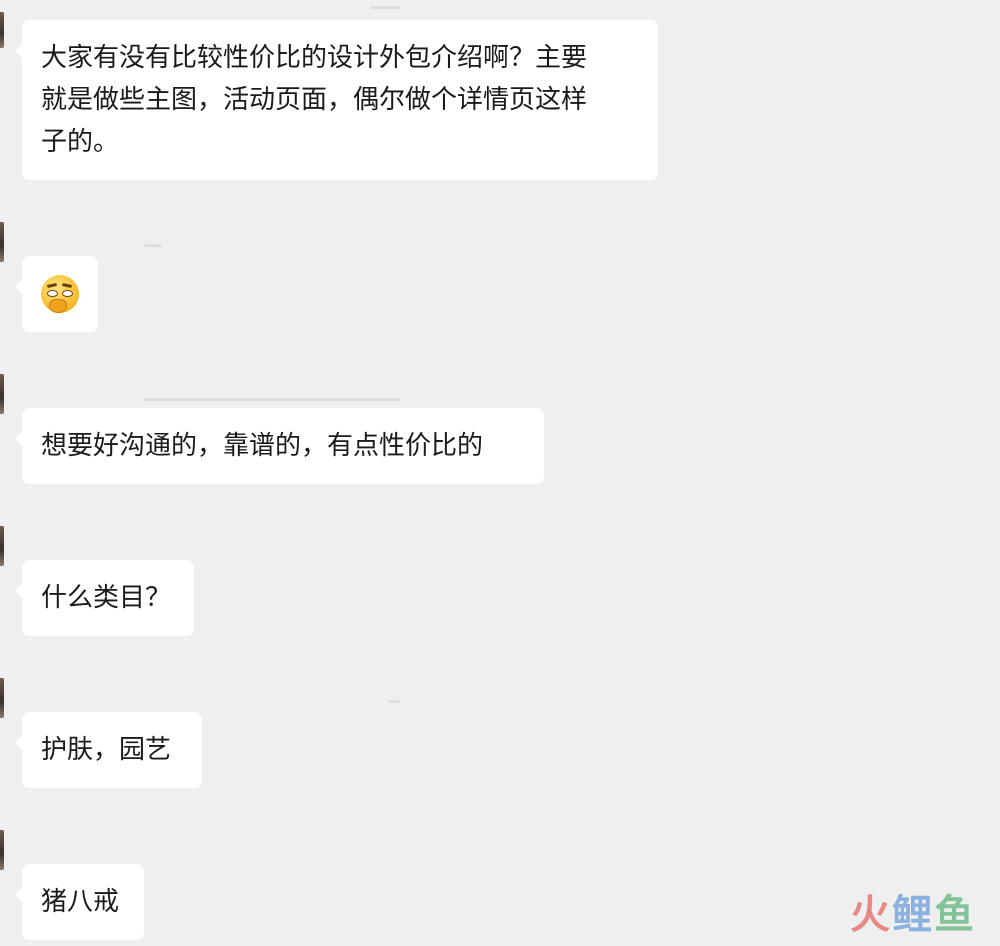 Image resolution: width=1000 pixels, height=946 pixels. Describe the element at coordinates (262, 446) in the screenshot. I see `message-text: 想要好沟通的，靠谱的，有点性价比的` at that location.